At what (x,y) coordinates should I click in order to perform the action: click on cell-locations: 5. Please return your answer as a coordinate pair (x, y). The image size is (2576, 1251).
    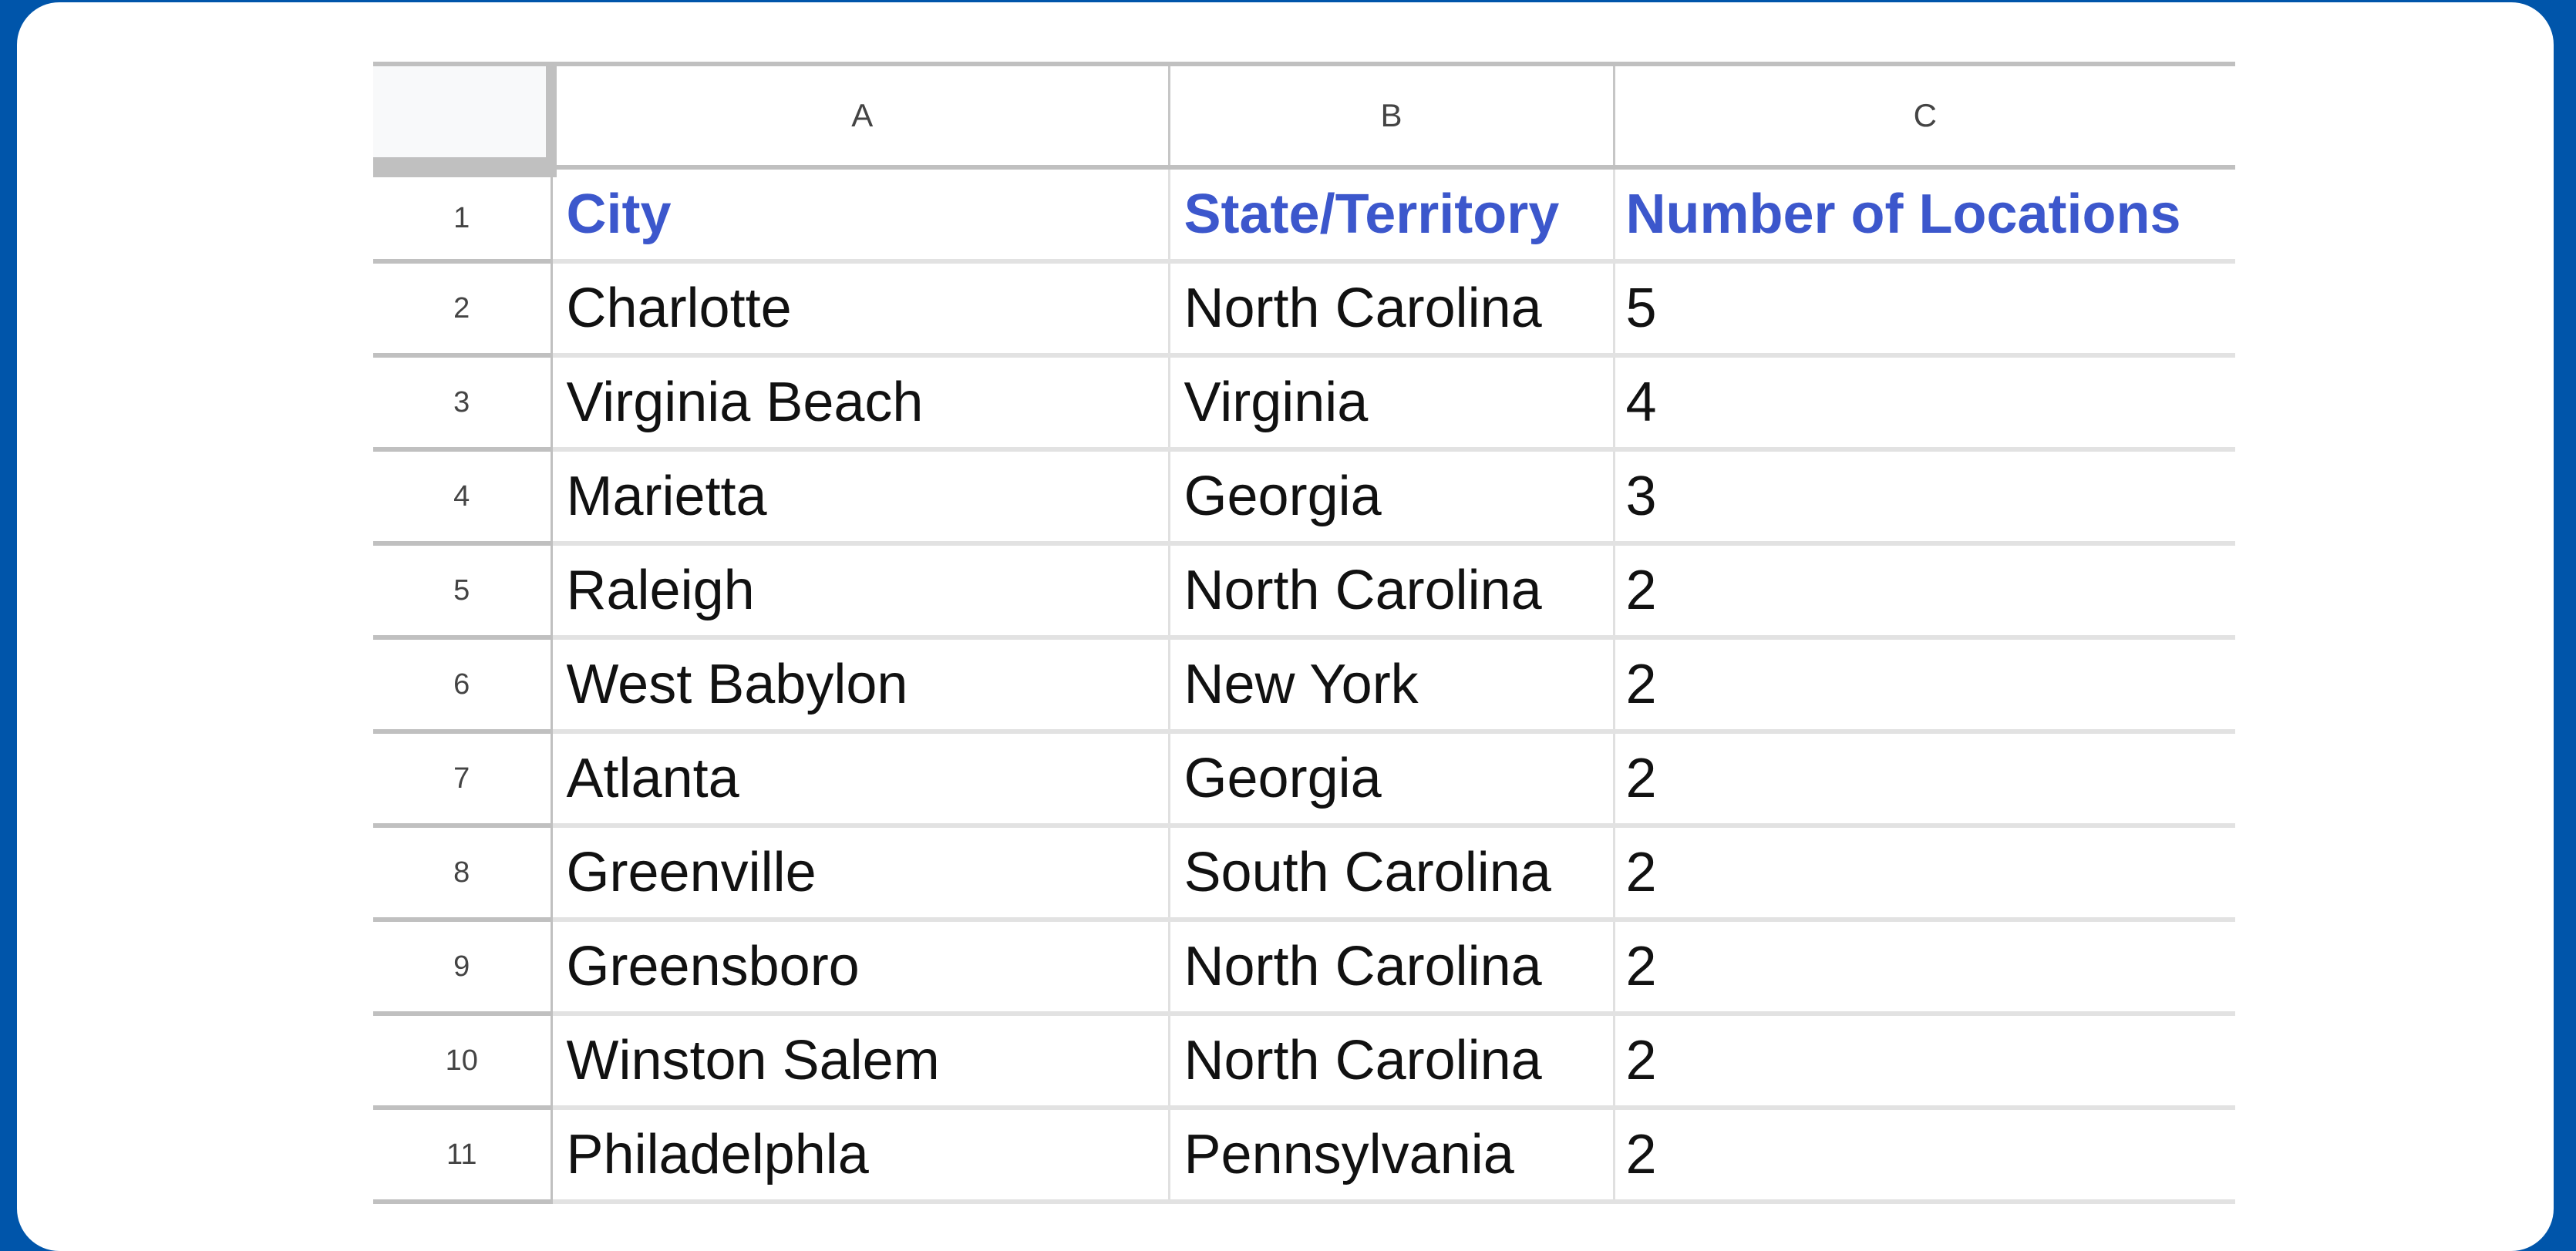
    Looking at the image, I should click on (1925, 309).